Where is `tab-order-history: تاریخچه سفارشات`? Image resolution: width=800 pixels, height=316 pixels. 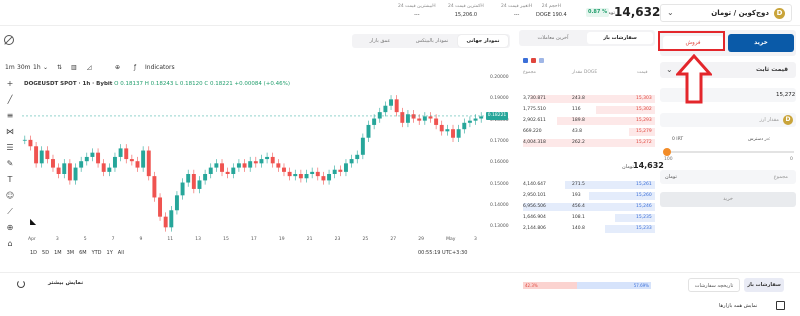 tab-order-history: تاریخچه سفارشات is located at coordinates (714, 285).